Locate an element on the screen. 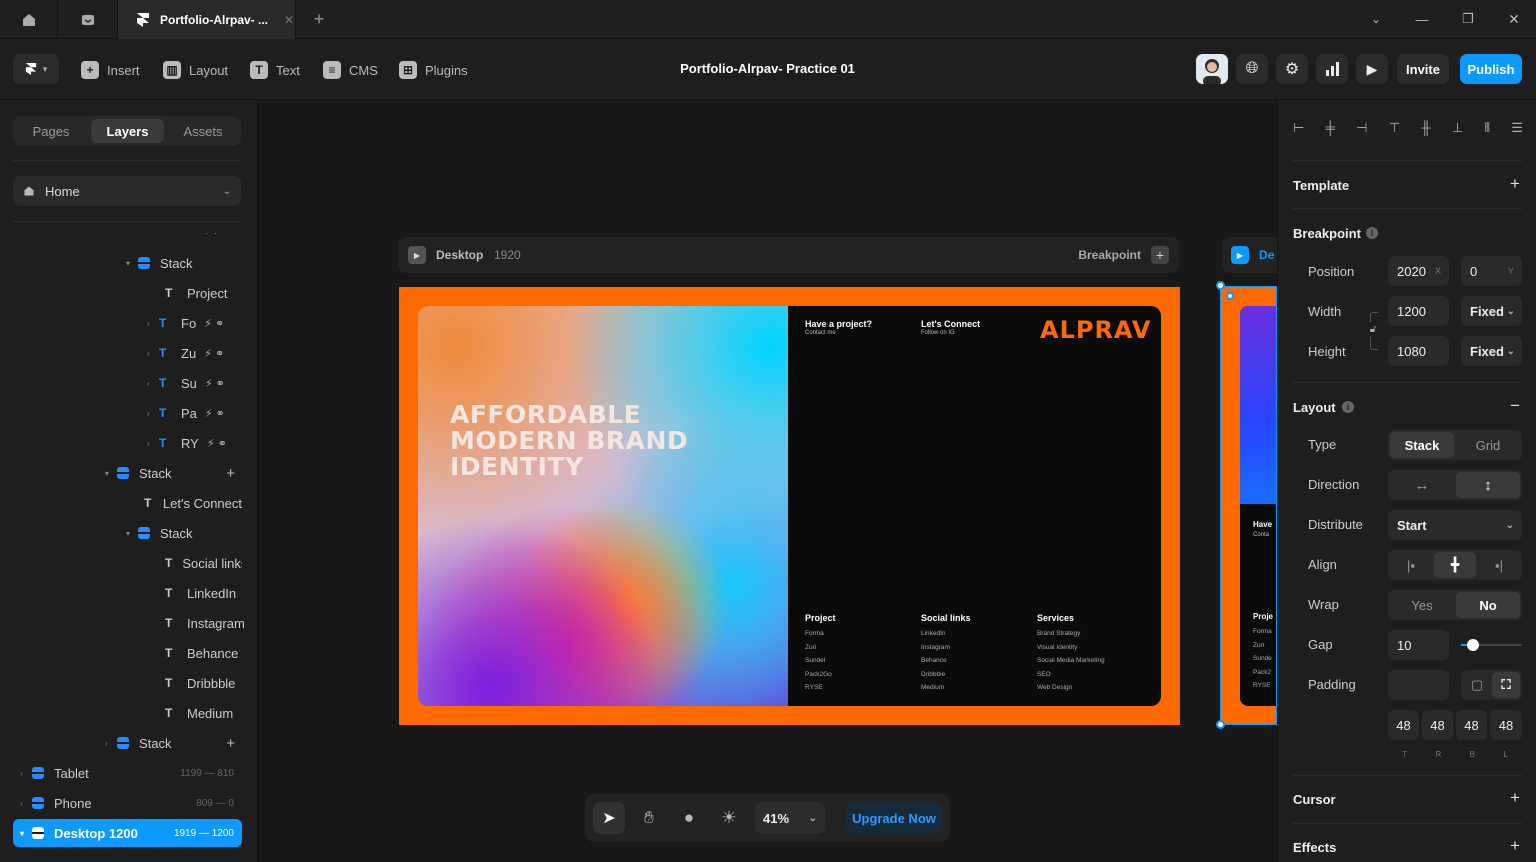 This screenshot has width=1536, height=862. layer-component: › T Pa ⚡︎ ⚭ is located at coordinates (186, 413).